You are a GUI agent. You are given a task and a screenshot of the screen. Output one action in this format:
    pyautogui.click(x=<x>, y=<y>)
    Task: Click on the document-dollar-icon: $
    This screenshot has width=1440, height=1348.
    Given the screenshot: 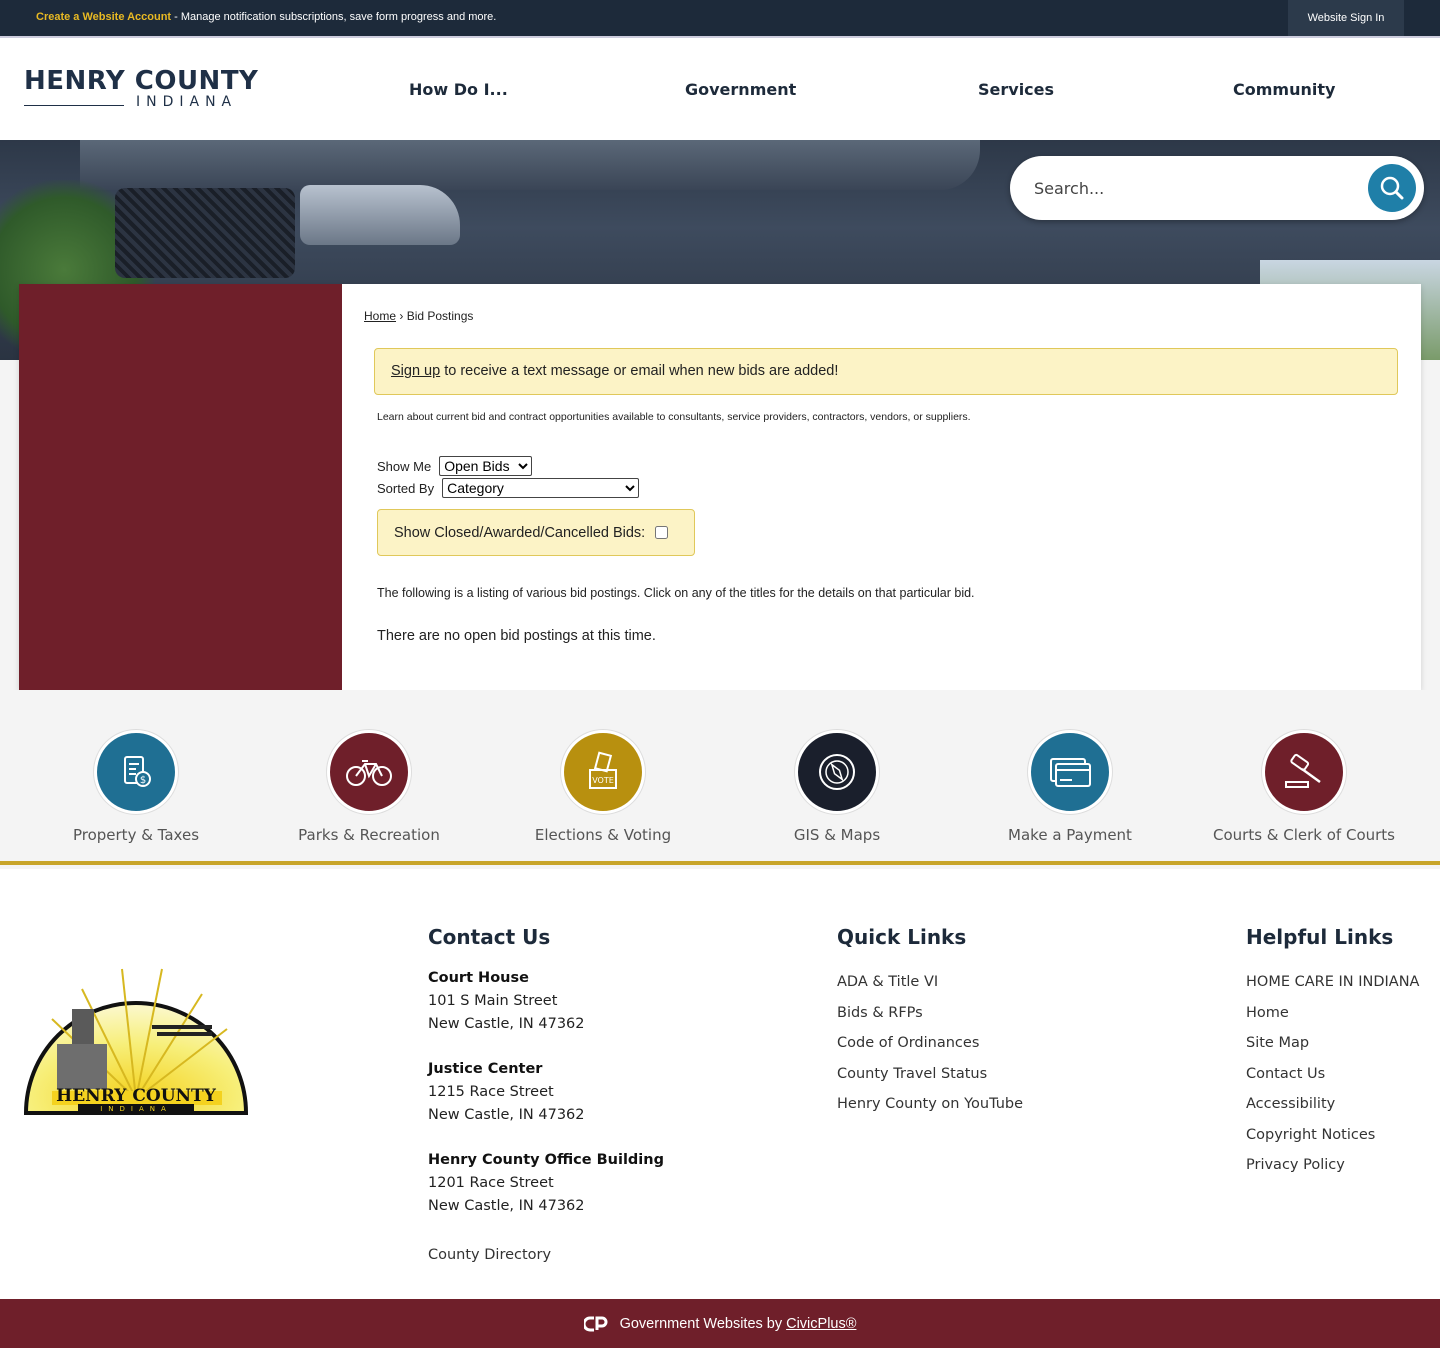 What is the action you would take?
    pyautogui.click(x=136, y=772)
    